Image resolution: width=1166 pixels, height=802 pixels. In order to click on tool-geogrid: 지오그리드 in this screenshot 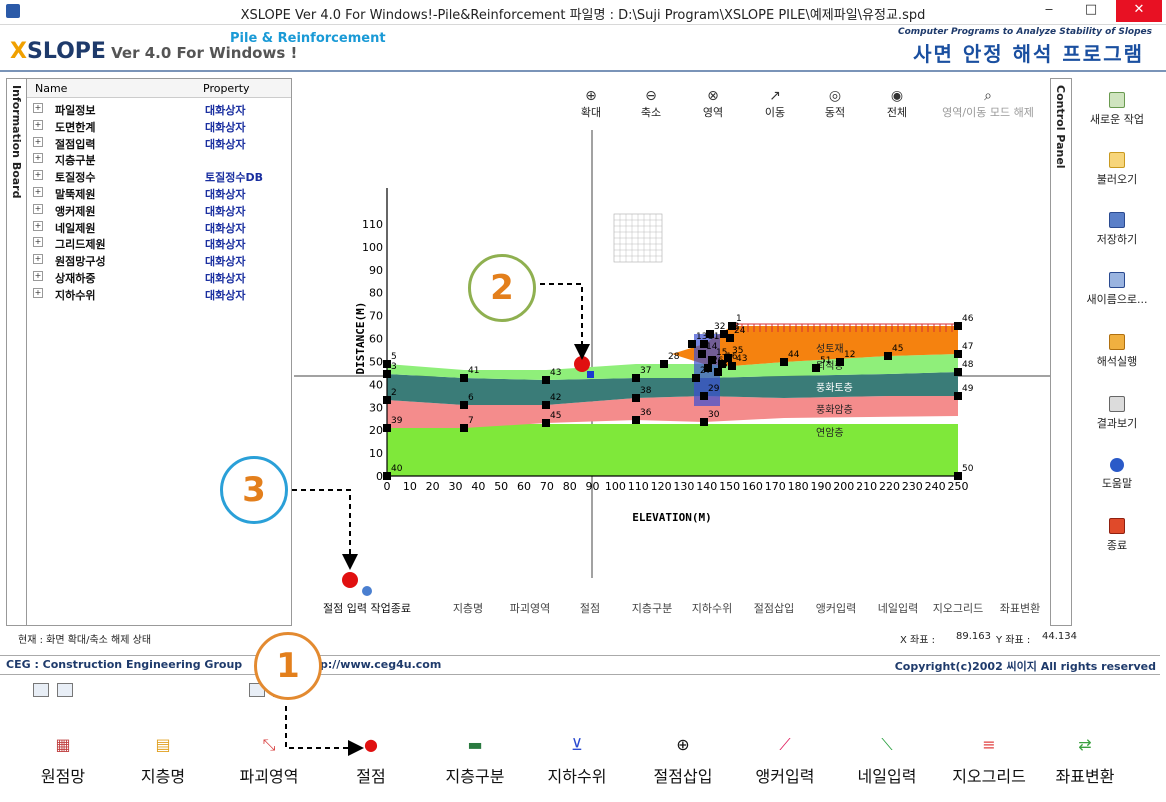, I will do `click(958, 608)`.